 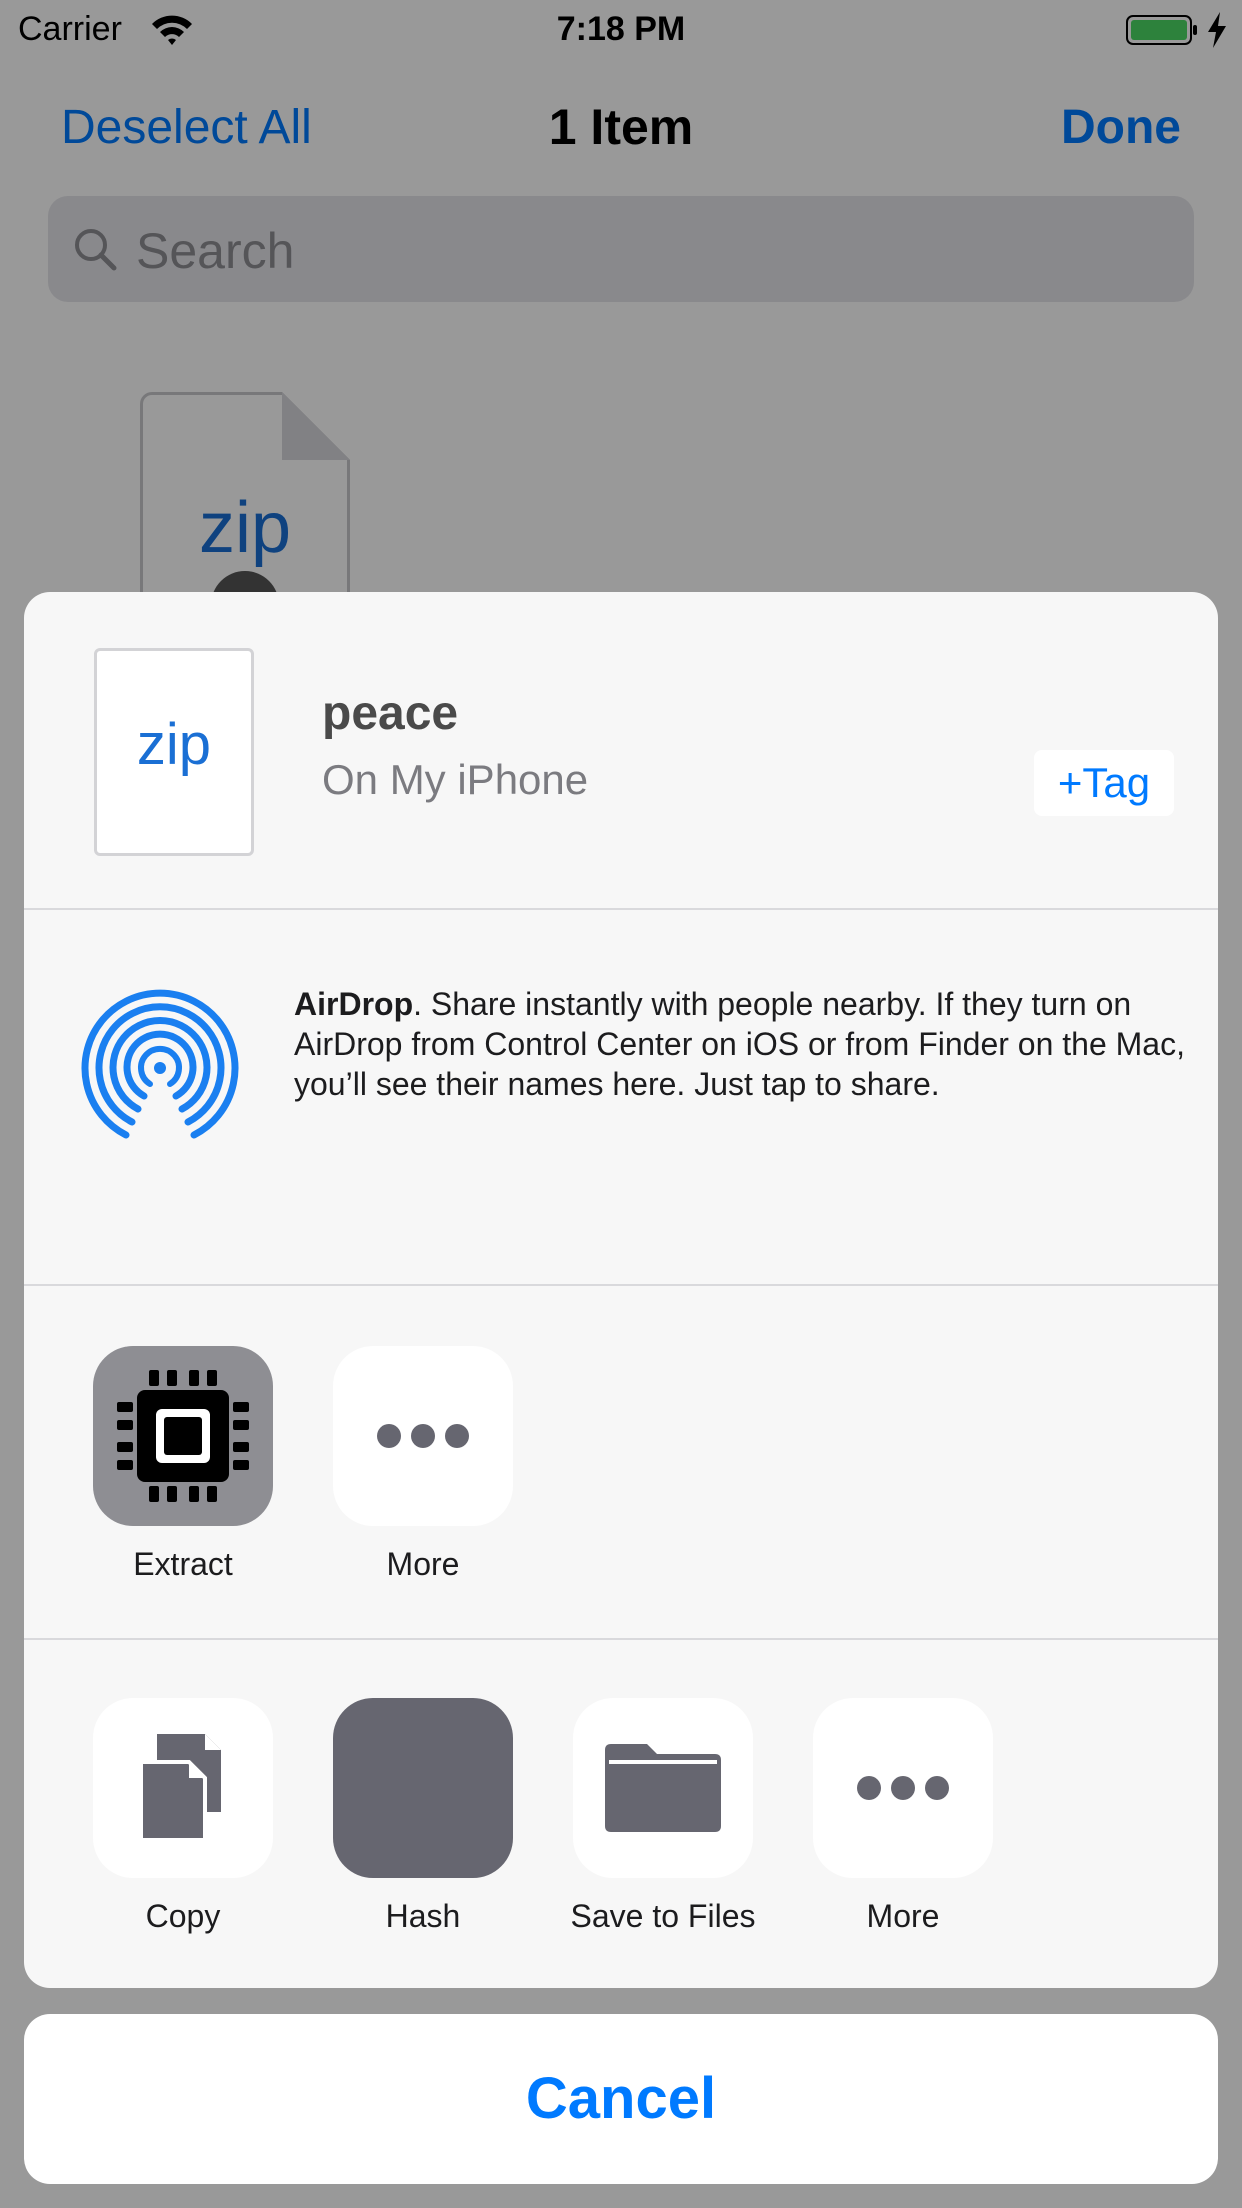 I want to click on folder-icon, so click(x=663, y=1788).